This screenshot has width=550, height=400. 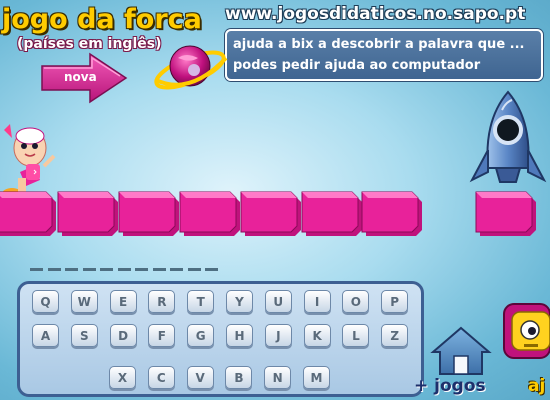 What do you see at coordinates (89, 44) in the screenshot?
I see `game-subtitle: (países em inglês)` at bounding box center [89, 44].